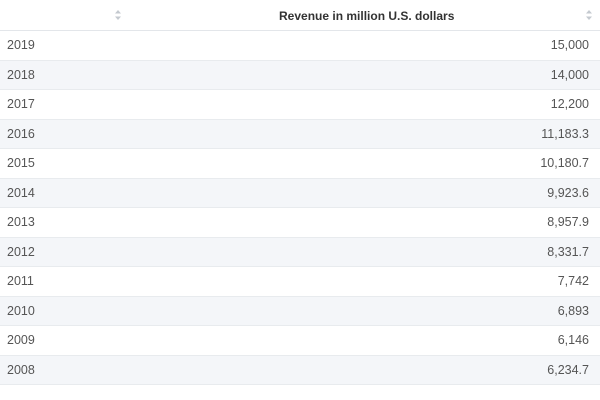 This screenshot has height=400, width=600. Describe the element at coordinates (568, 192) in the screenshot. I see `row-revenue-value: 9,923.6` at that location.